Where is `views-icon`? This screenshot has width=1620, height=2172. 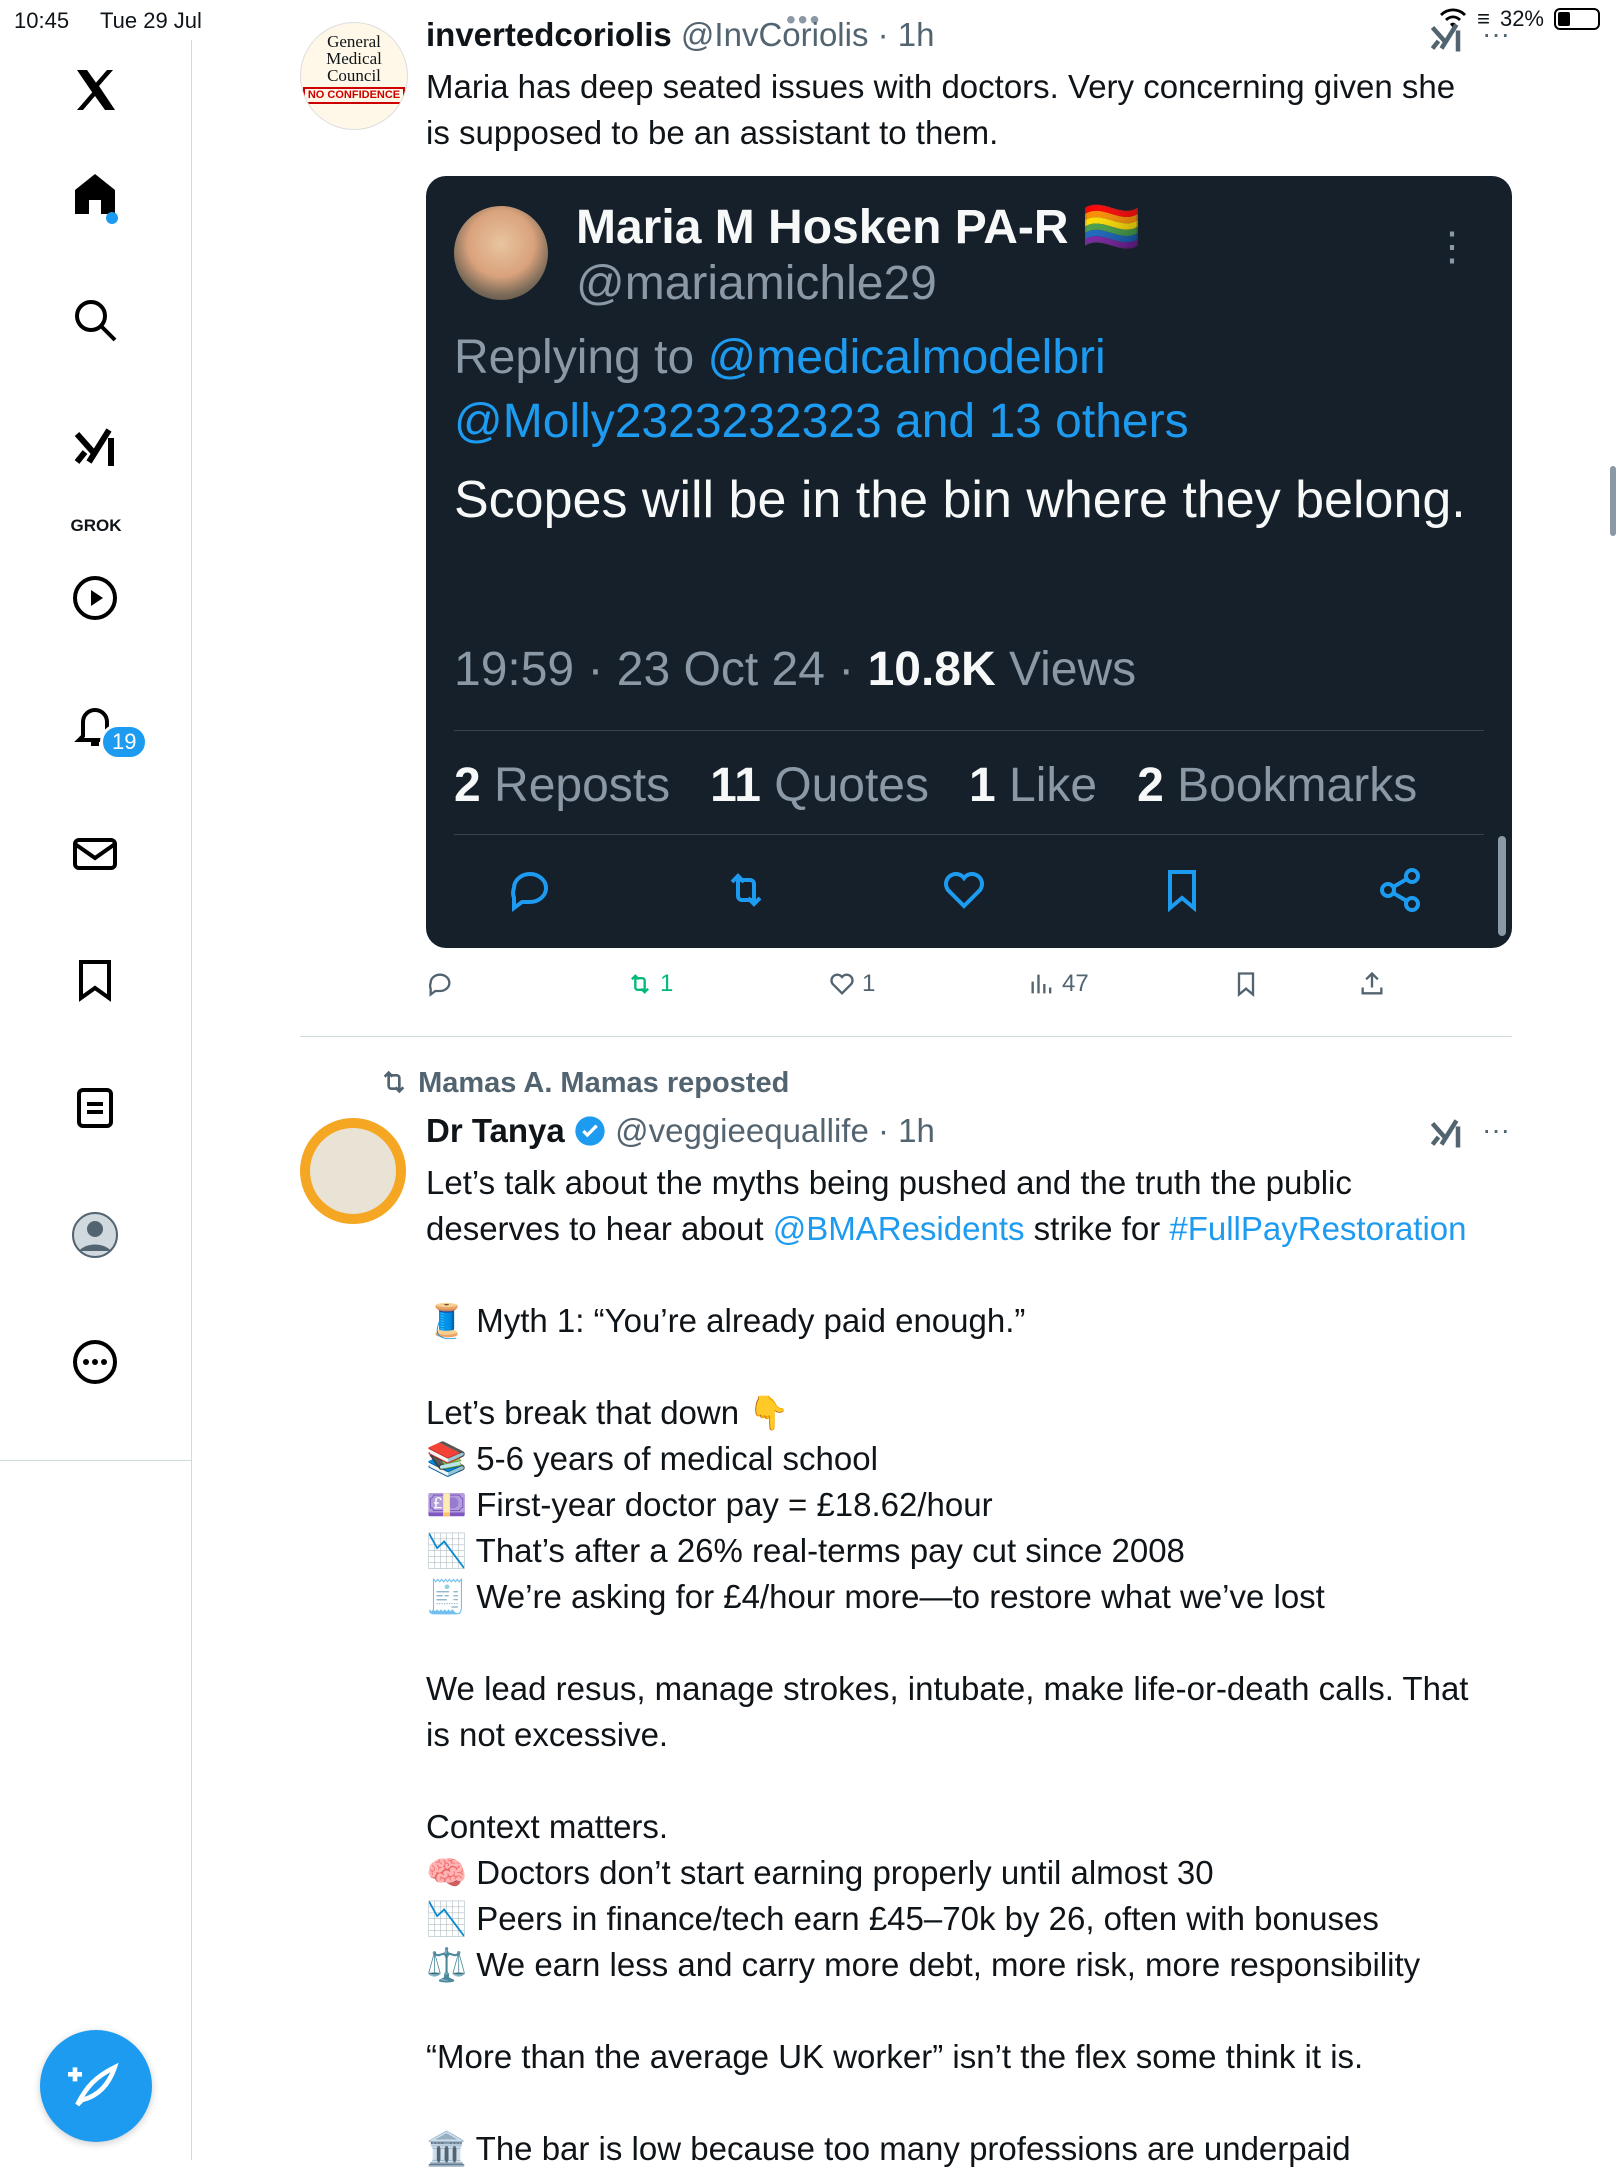 views-icon is located at coordinates (1041, 984).